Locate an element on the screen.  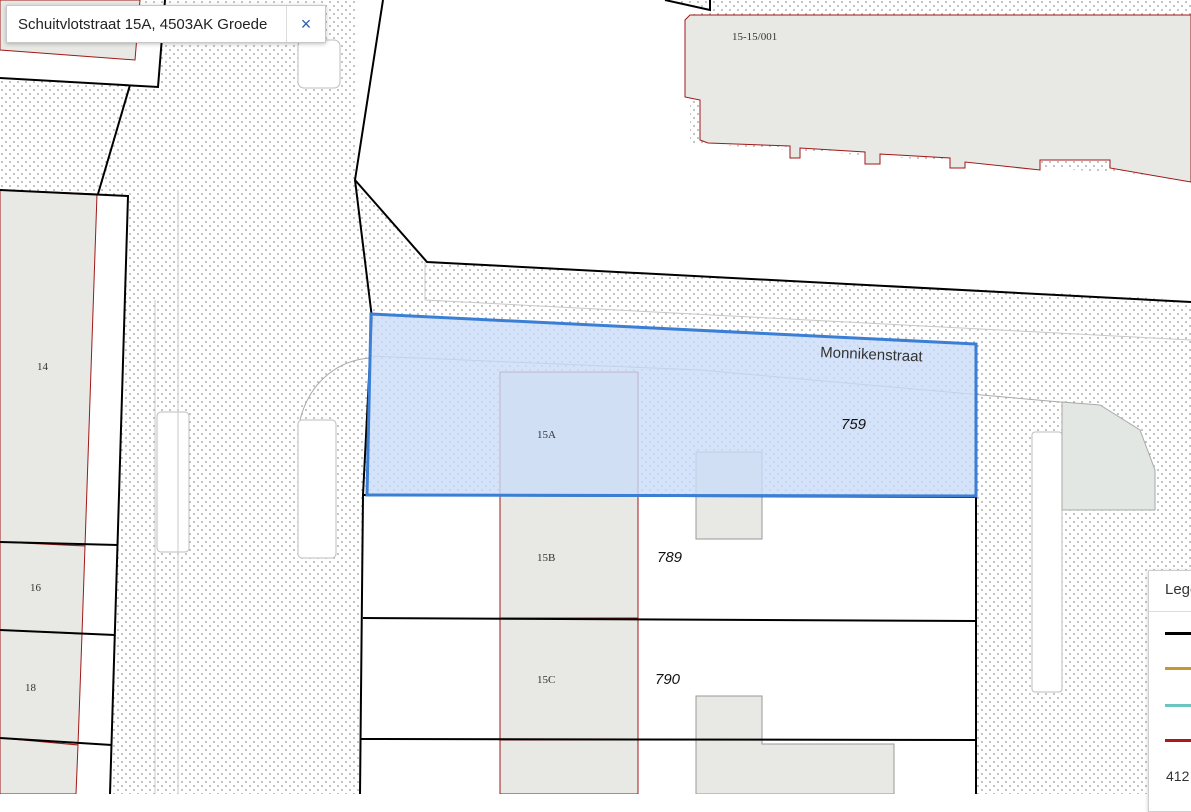
building-15c-lower is located at coordinates (569, 766).